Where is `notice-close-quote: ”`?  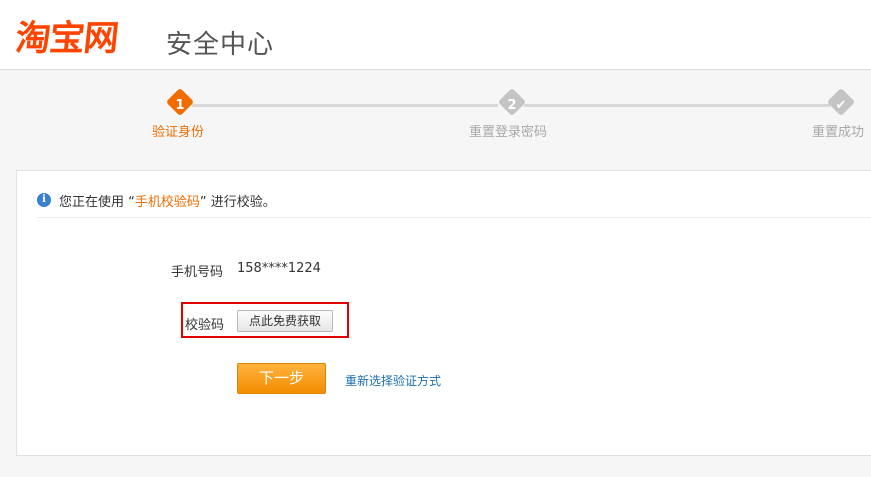 notice-close-quote: ” is located at coordinates (203, 202).